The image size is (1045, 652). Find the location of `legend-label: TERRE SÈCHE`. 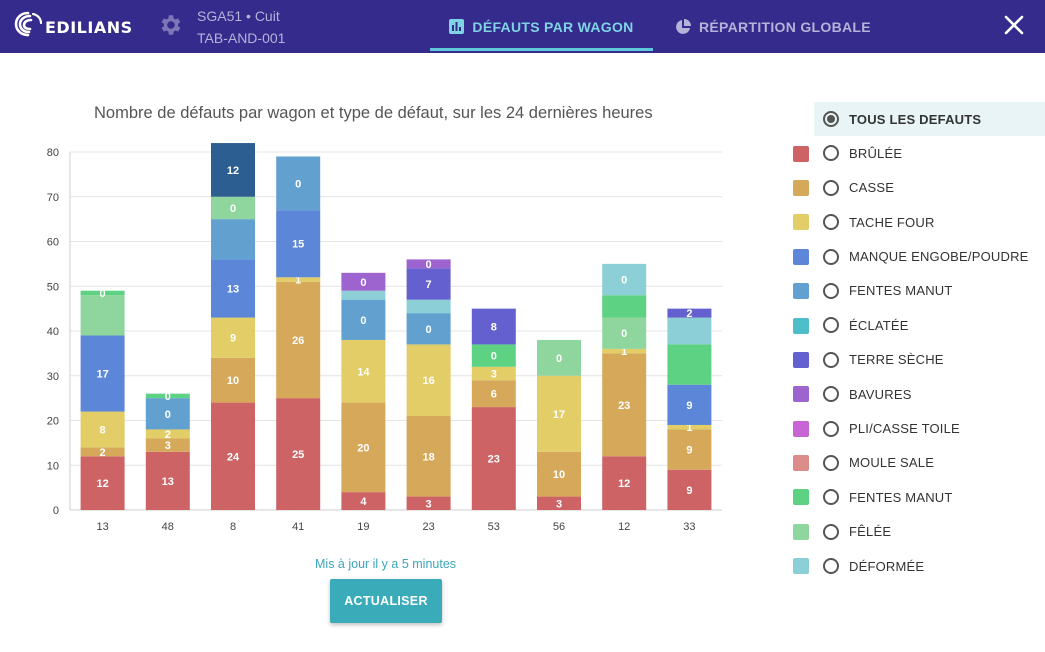

legend-label: TERRE SÈCHE is located at coordinates (896, 360).